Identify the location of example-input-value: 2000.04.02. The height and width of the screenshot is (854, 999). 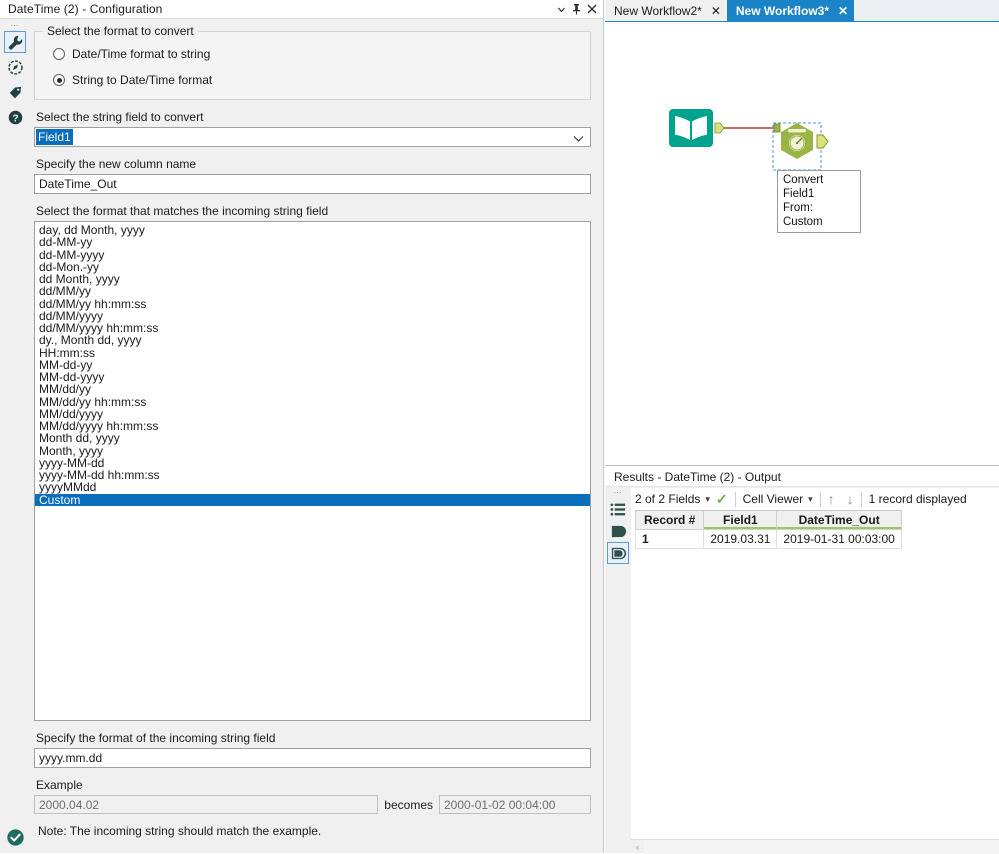
(206, 804).